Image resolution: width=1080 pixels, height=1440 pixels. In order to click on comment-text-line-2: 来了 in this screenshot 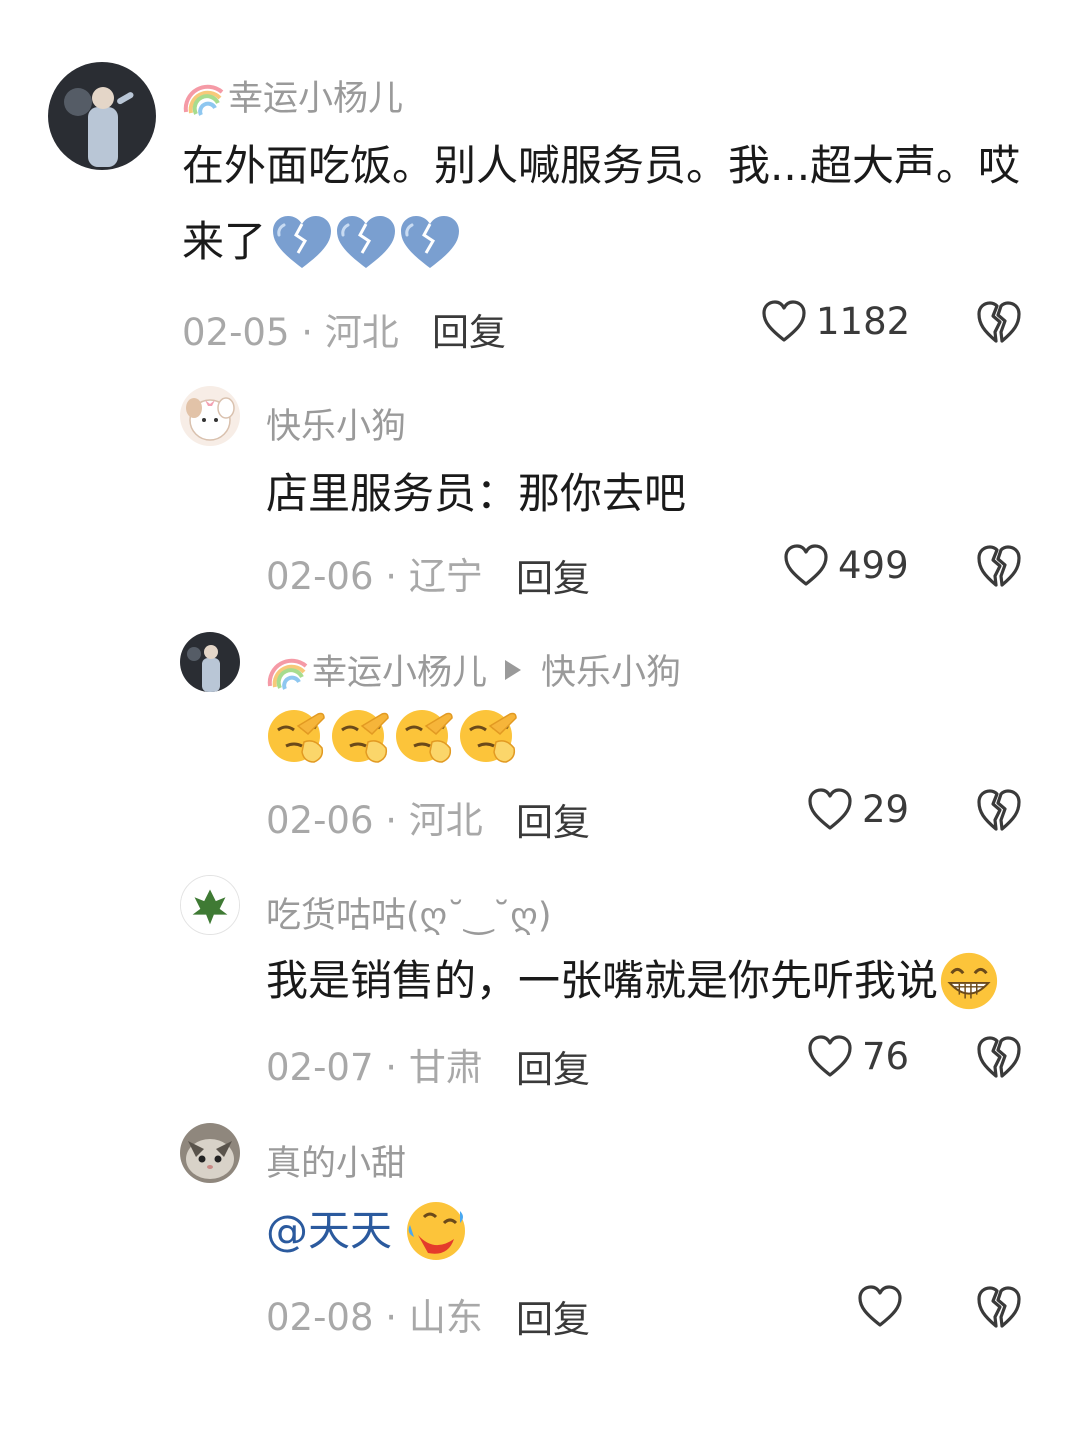, I will do `click(601, 242)`.